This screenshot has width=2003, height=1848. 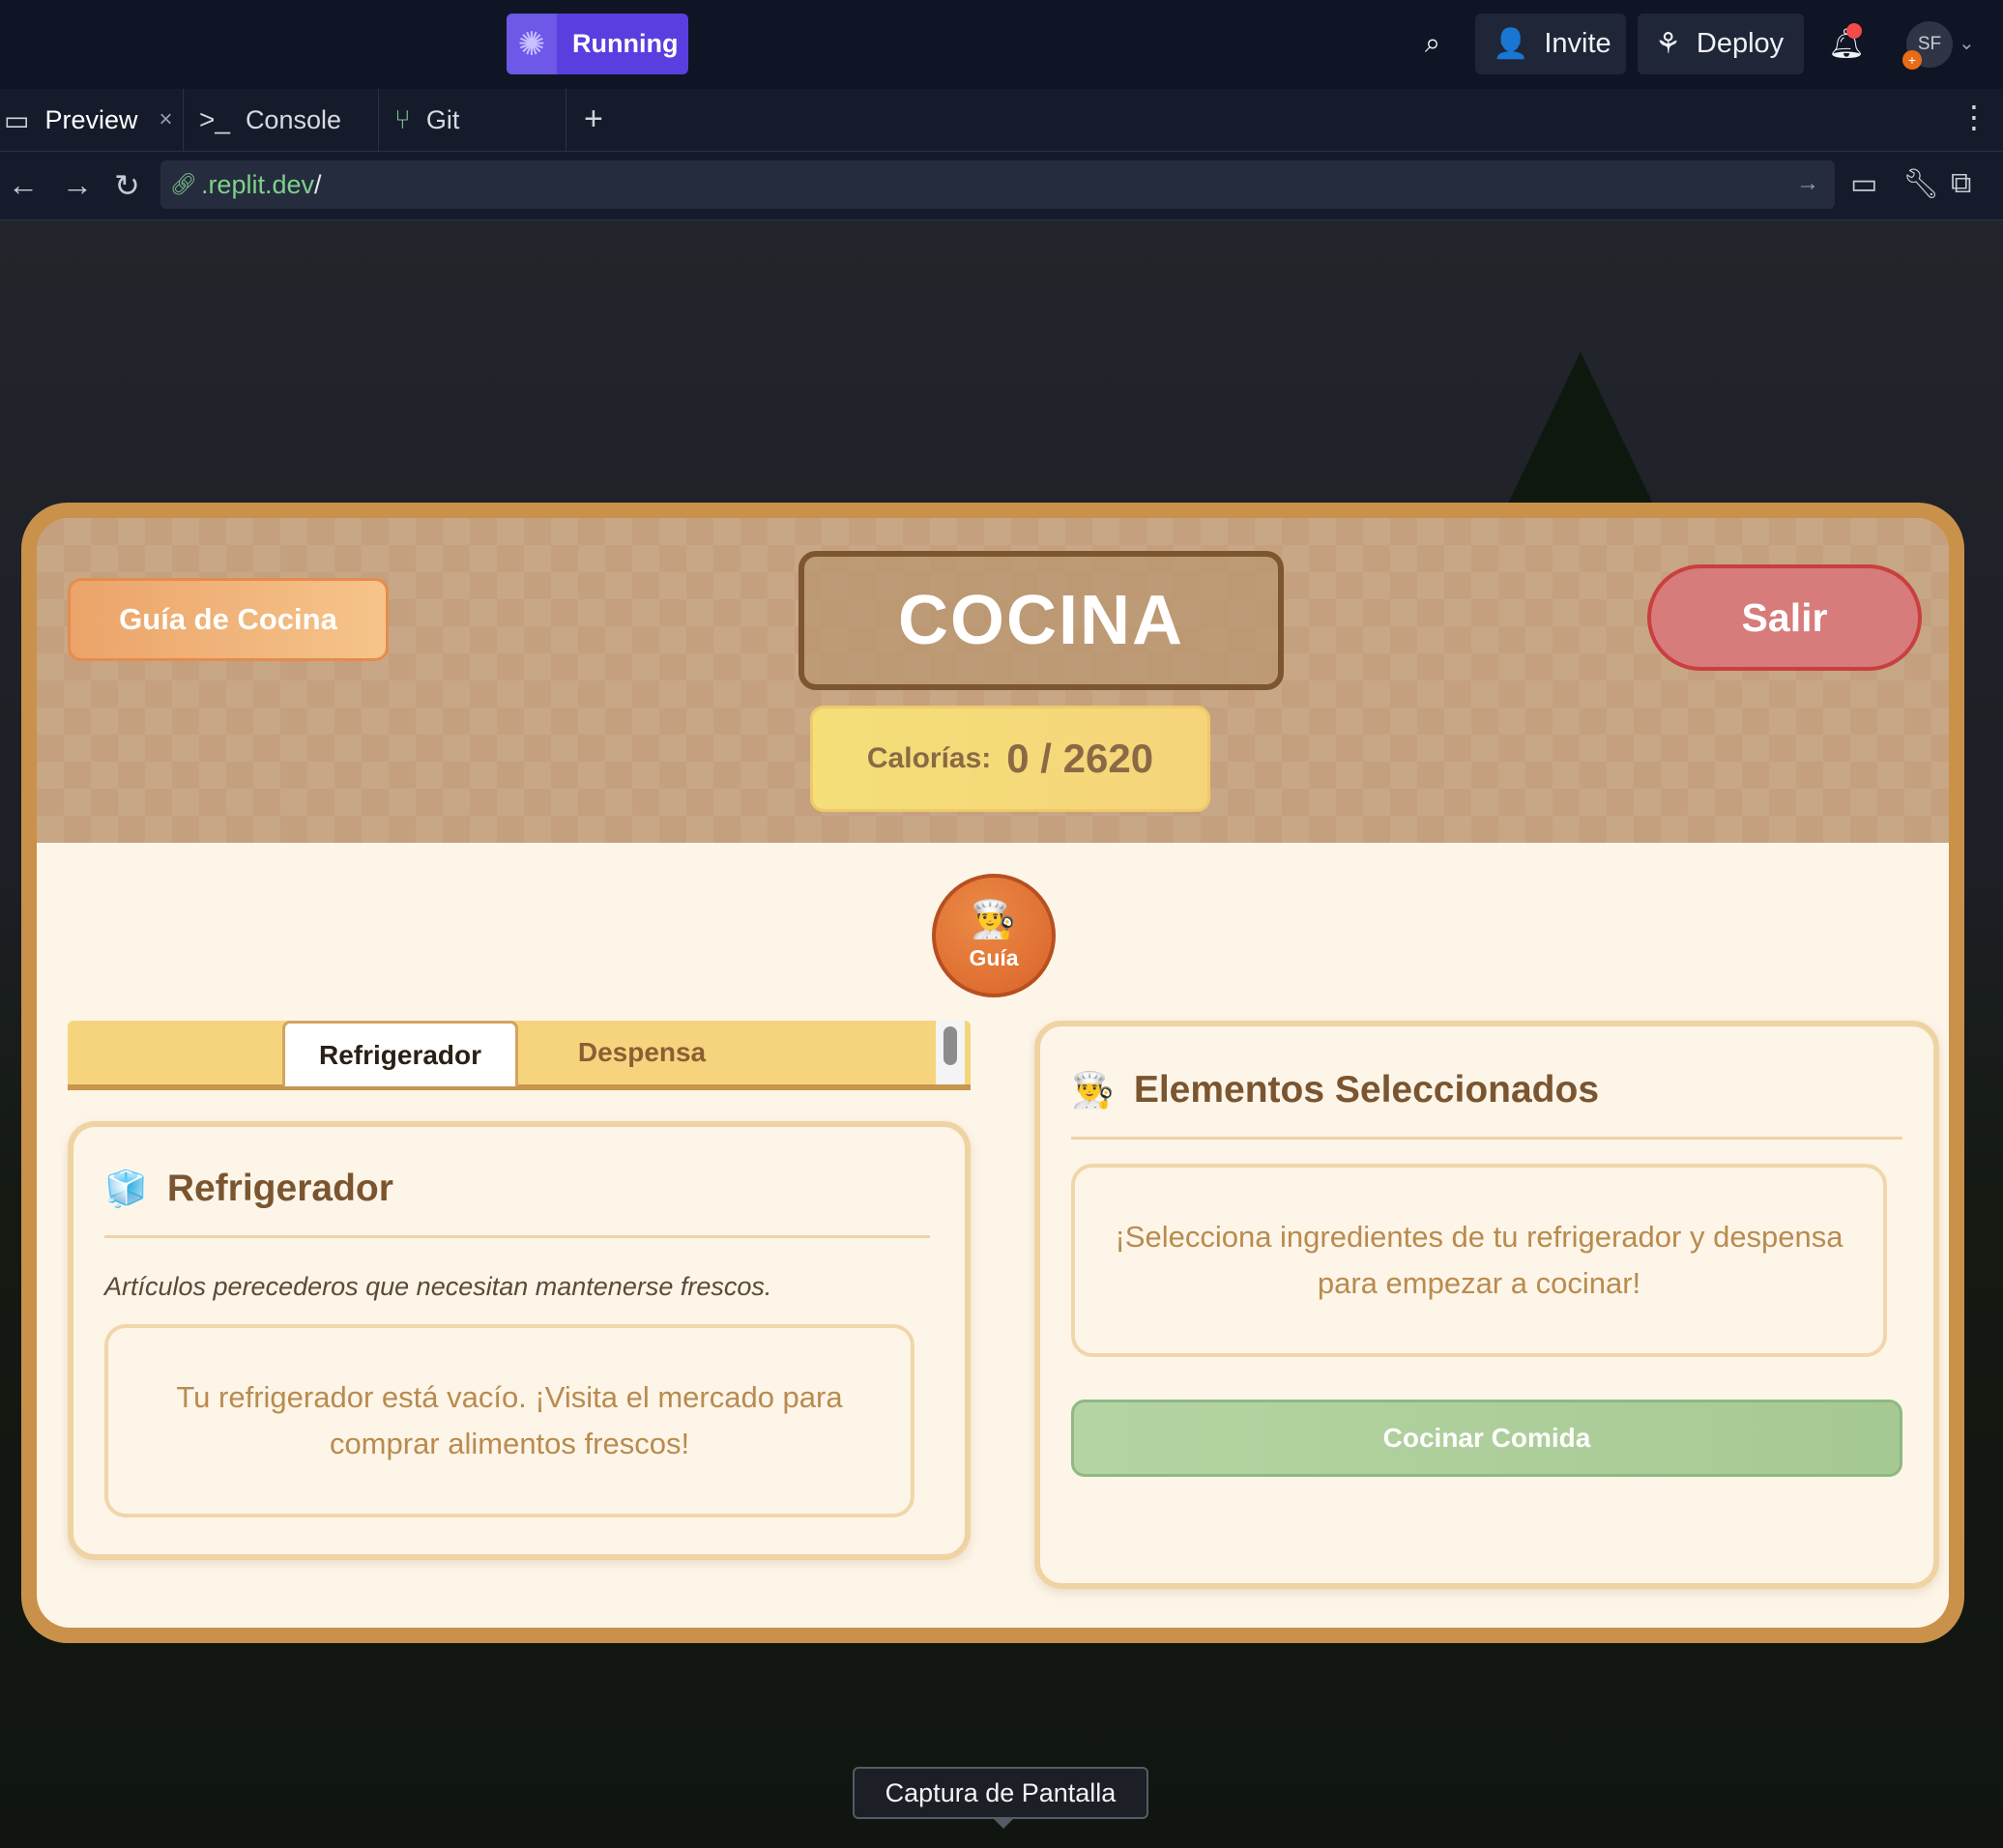 What do you see at coordinates (1001, 44) in the screenshot?
I see `top-bar: ✺ Running ⌕ 👤 Invite ⚘ Deploy 🔔︎ SF + ⌄` at bounding box center [1001, 44].